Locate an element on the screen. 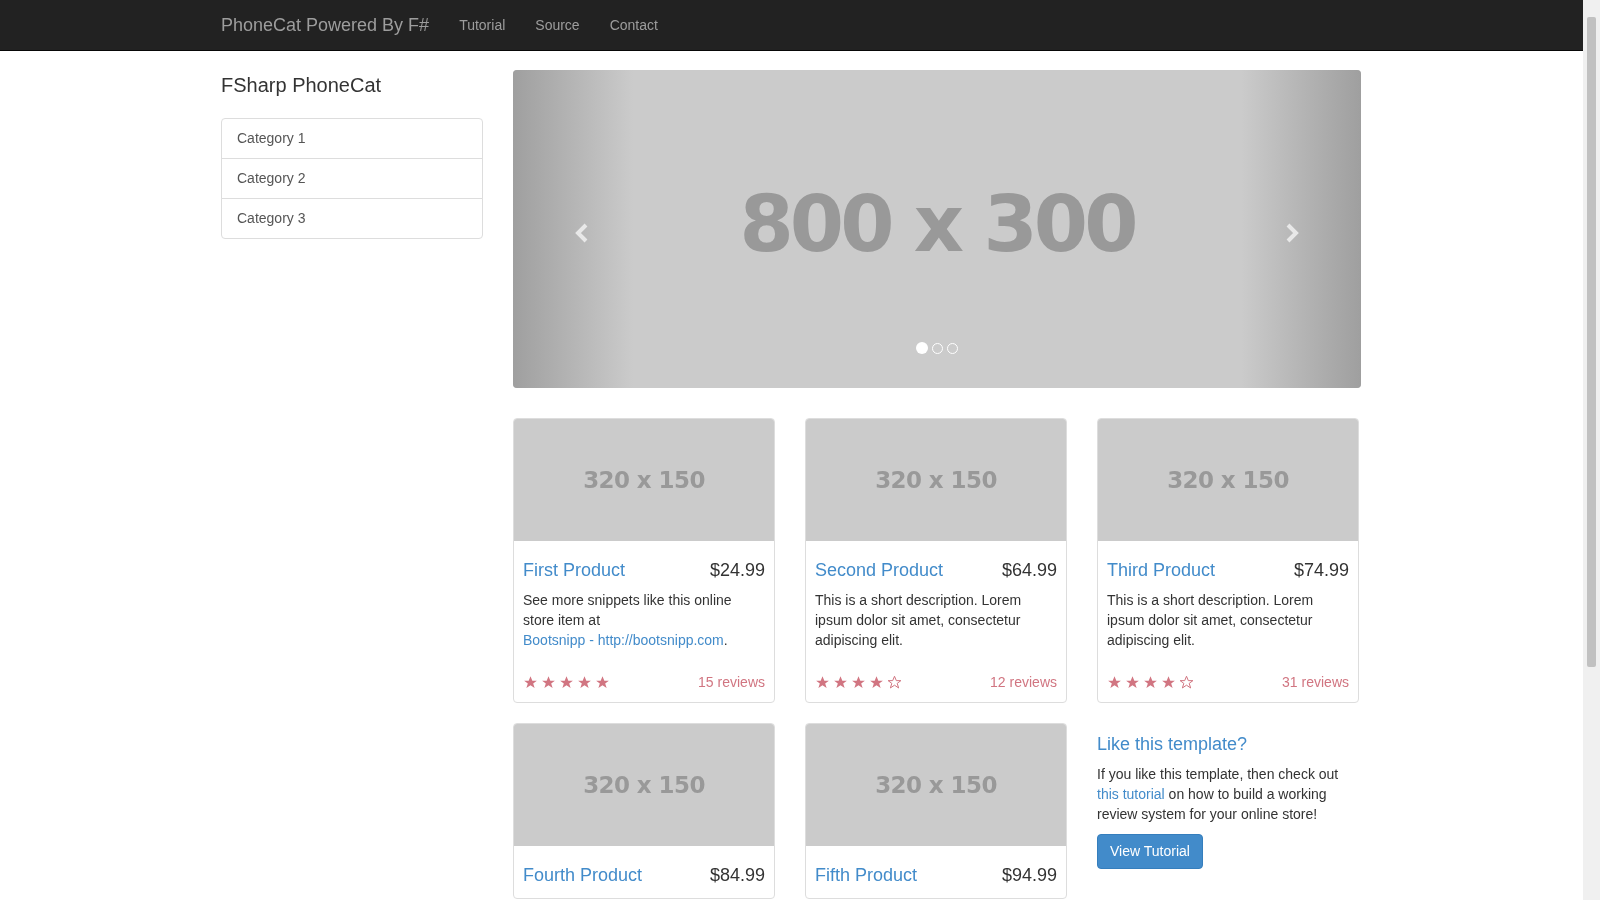 The width and height of the screenshot is (1600, 900). promo-text: If you like this template, then check out this tutorial on how to build a working review system for your online store! is located at coordinates (1218, 794).